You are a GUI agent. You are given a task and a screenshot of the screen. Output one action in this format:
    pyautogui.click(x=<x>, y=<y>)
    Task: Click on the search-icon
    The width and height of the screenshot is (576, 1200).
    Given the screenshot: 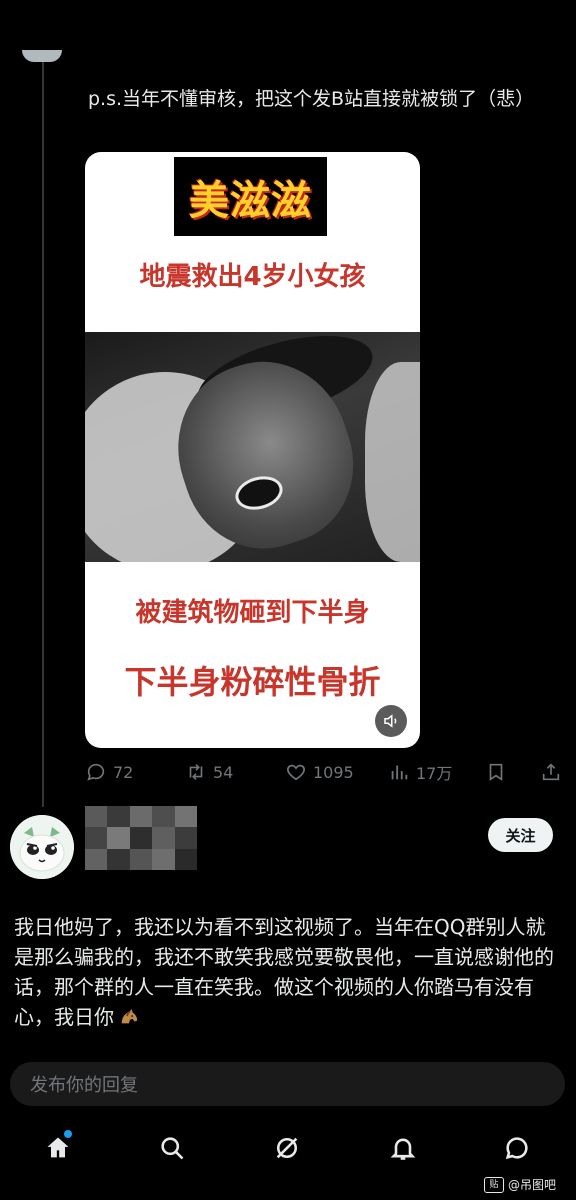 What is the action you would take?
    pyautogui.click(x=172, y=1148)
    